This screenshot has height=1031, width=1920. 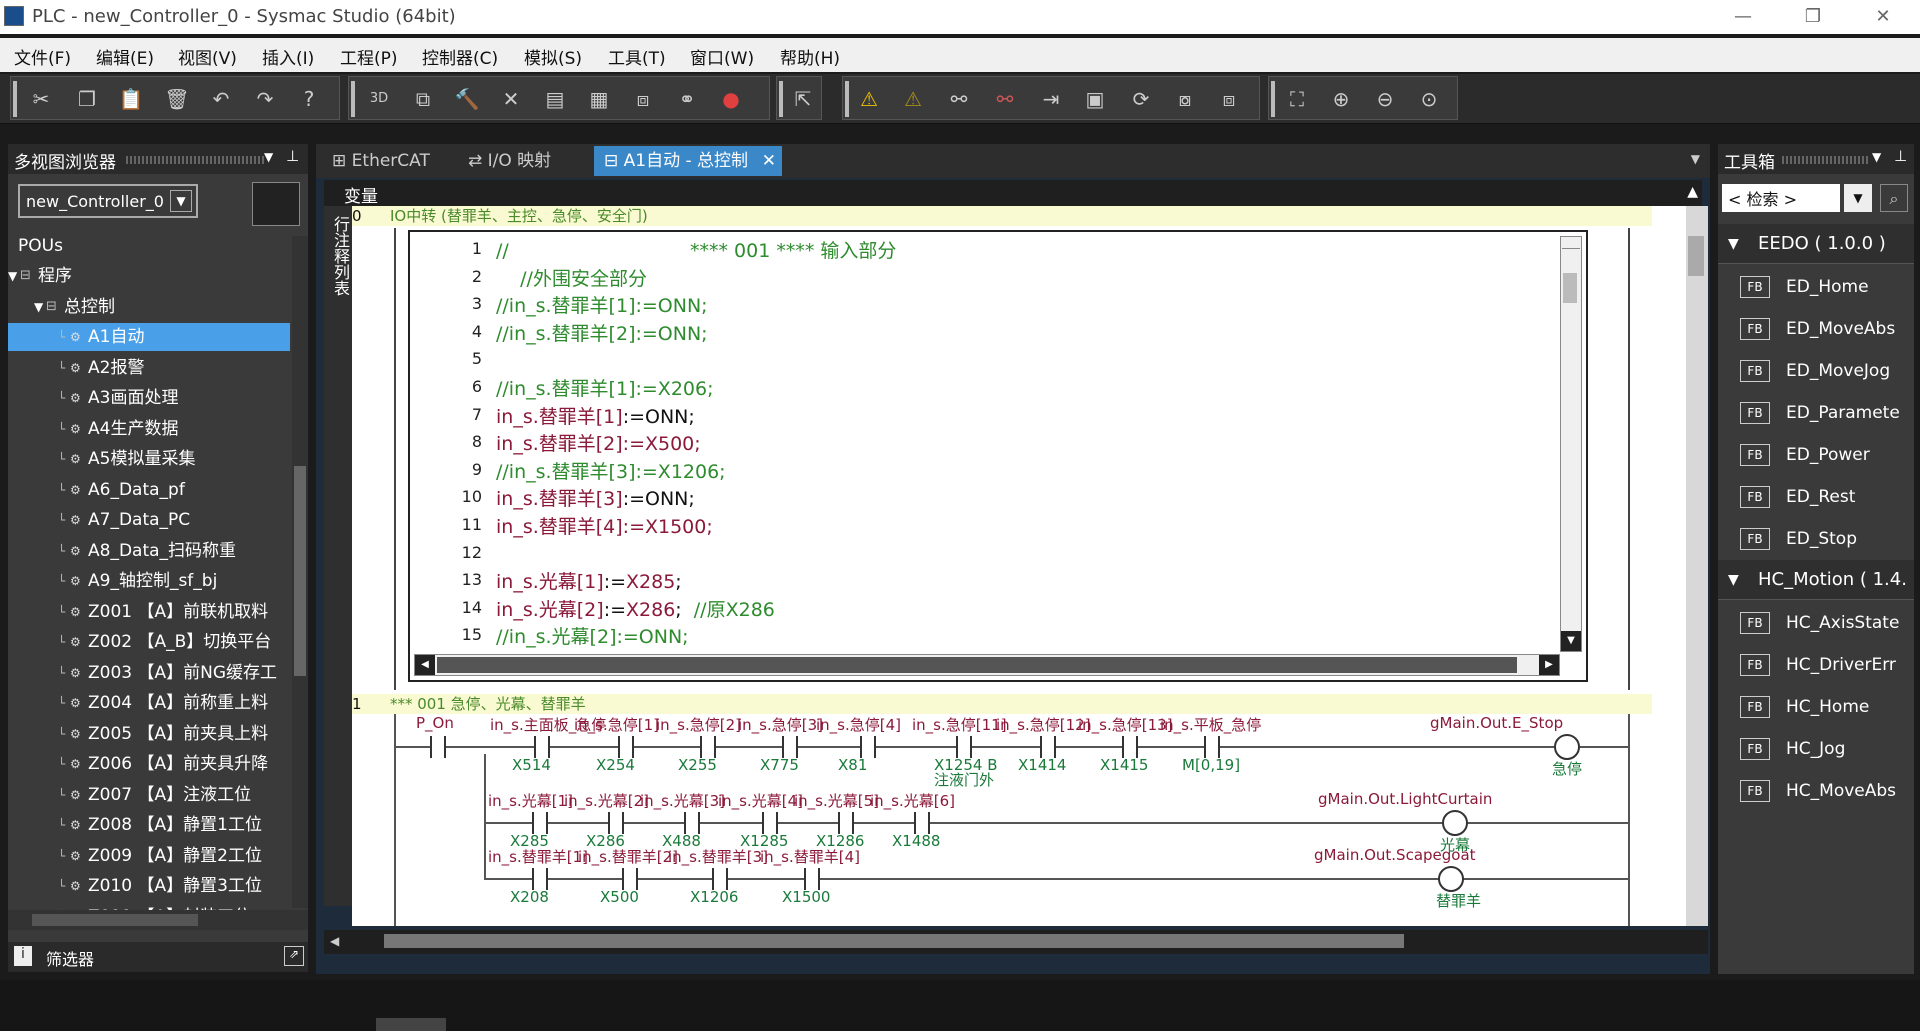 I want to click on tree-item: └ ⚙ Z009 【A】静置2工位, so click(x=149, y=856).